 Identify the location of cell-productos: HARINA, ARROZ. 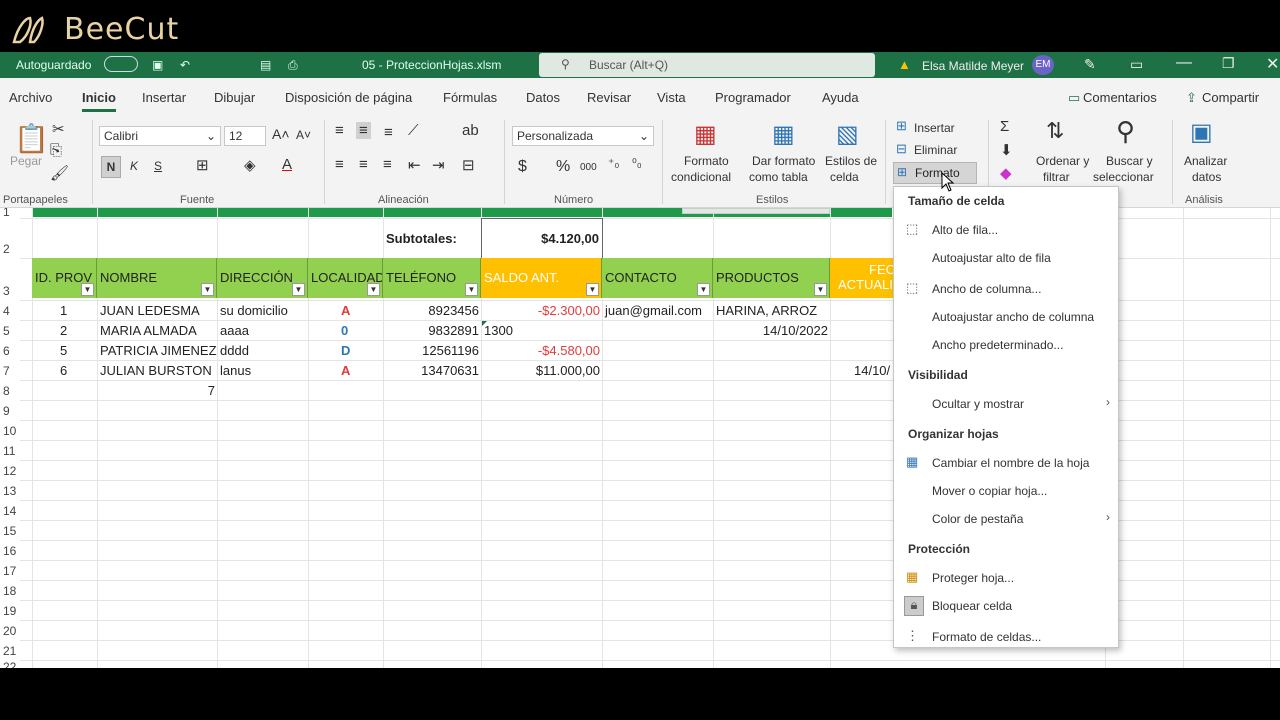
(766, 310).